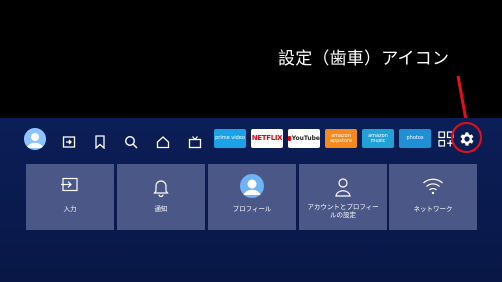  Describe the element at coordinates (343, 207) in the screenshot. I see `card-account-label-line1: アカウントとプロフィー` at that location.